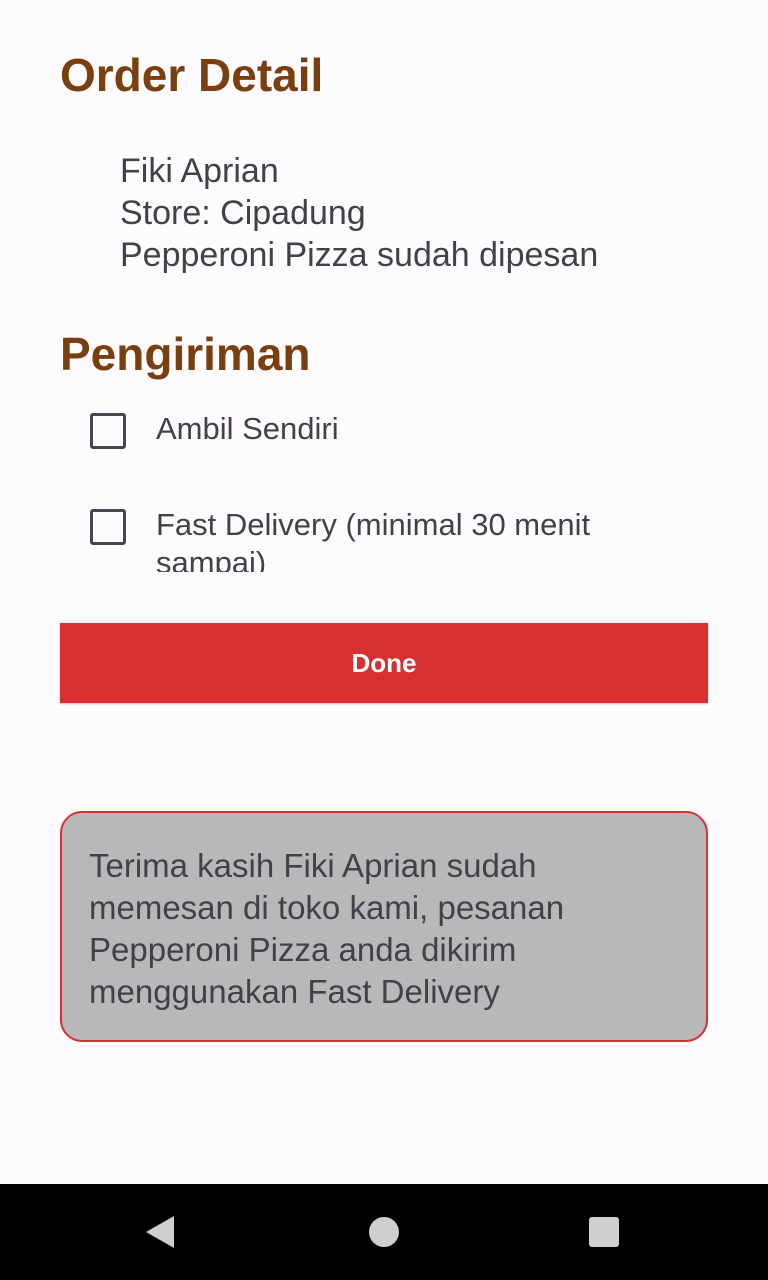 This screenshot has height=1280, width=768. I want to click on store-name: Store: Cipadung, so click(243, 213).